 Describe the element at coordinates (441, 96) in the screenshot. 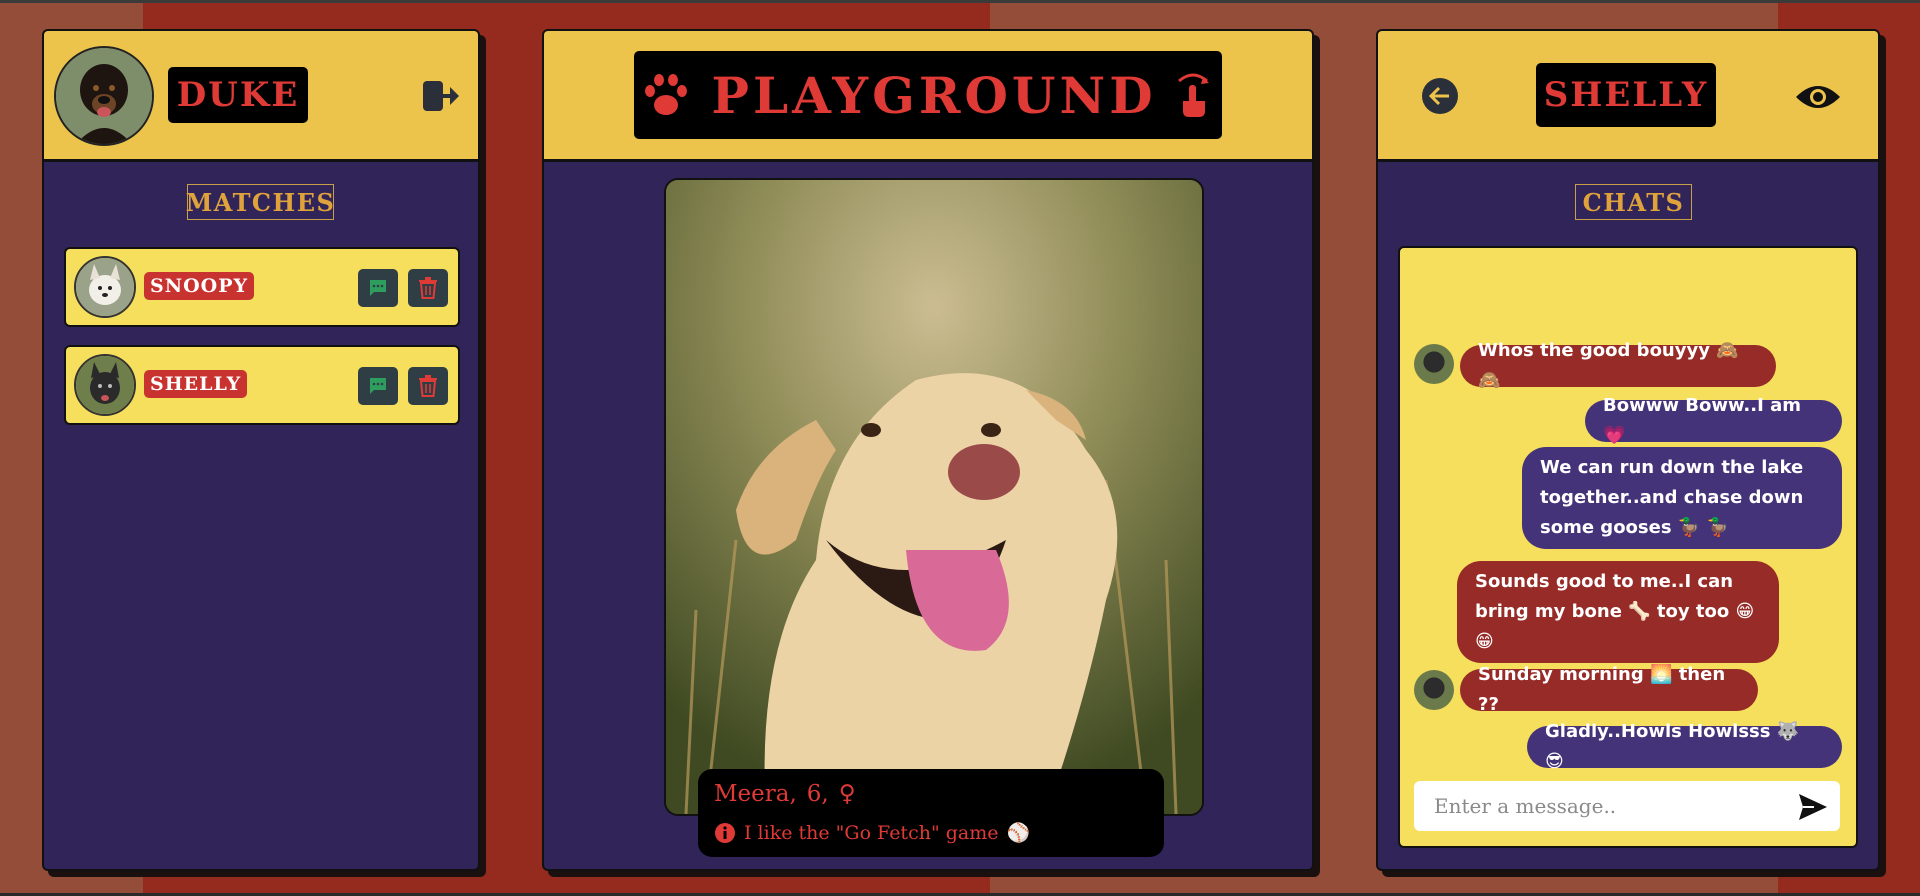

I see `logout-icon` at that location.